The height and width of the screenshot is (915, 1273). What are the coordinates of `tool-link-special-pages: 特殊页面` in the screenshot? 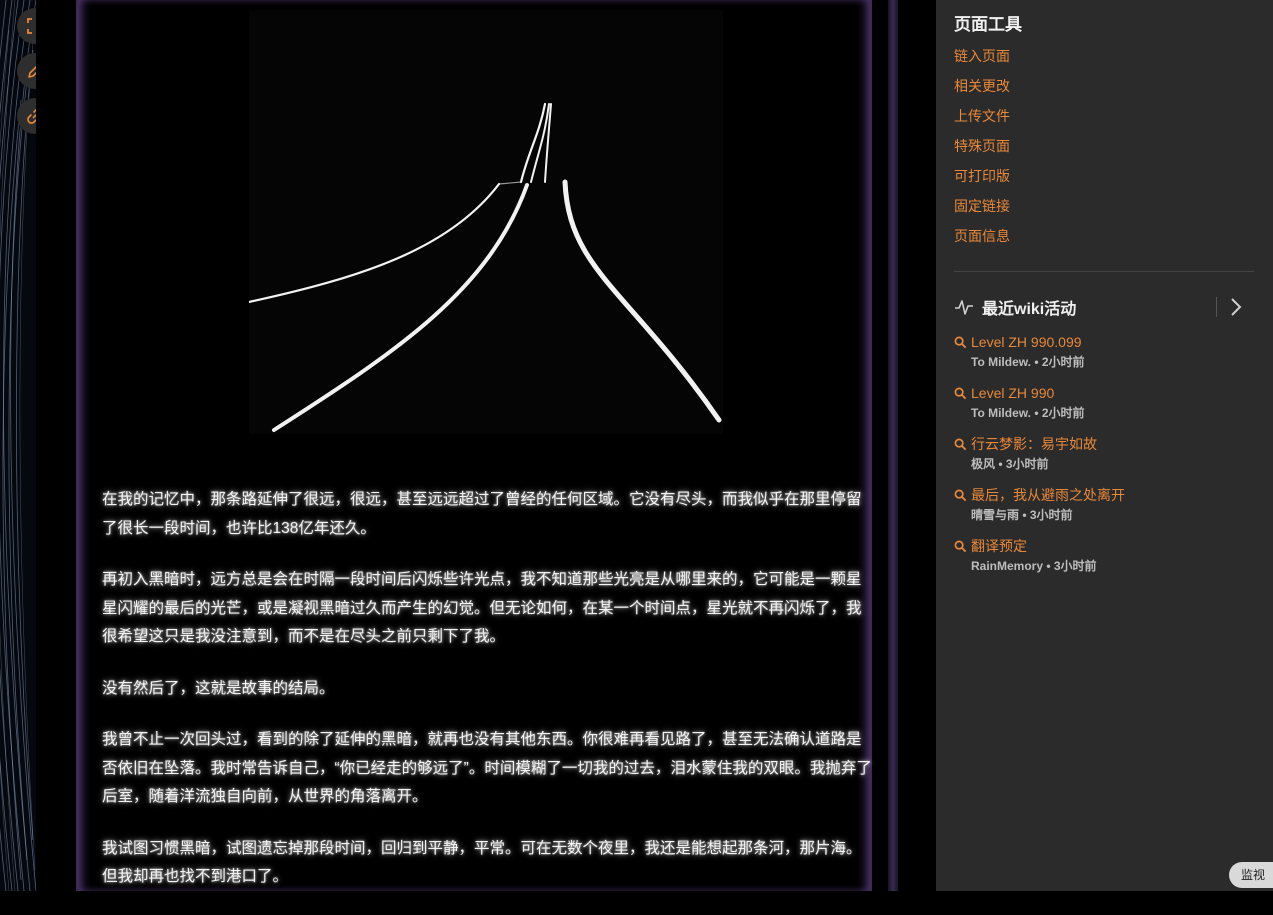 It's located at (982, 151).